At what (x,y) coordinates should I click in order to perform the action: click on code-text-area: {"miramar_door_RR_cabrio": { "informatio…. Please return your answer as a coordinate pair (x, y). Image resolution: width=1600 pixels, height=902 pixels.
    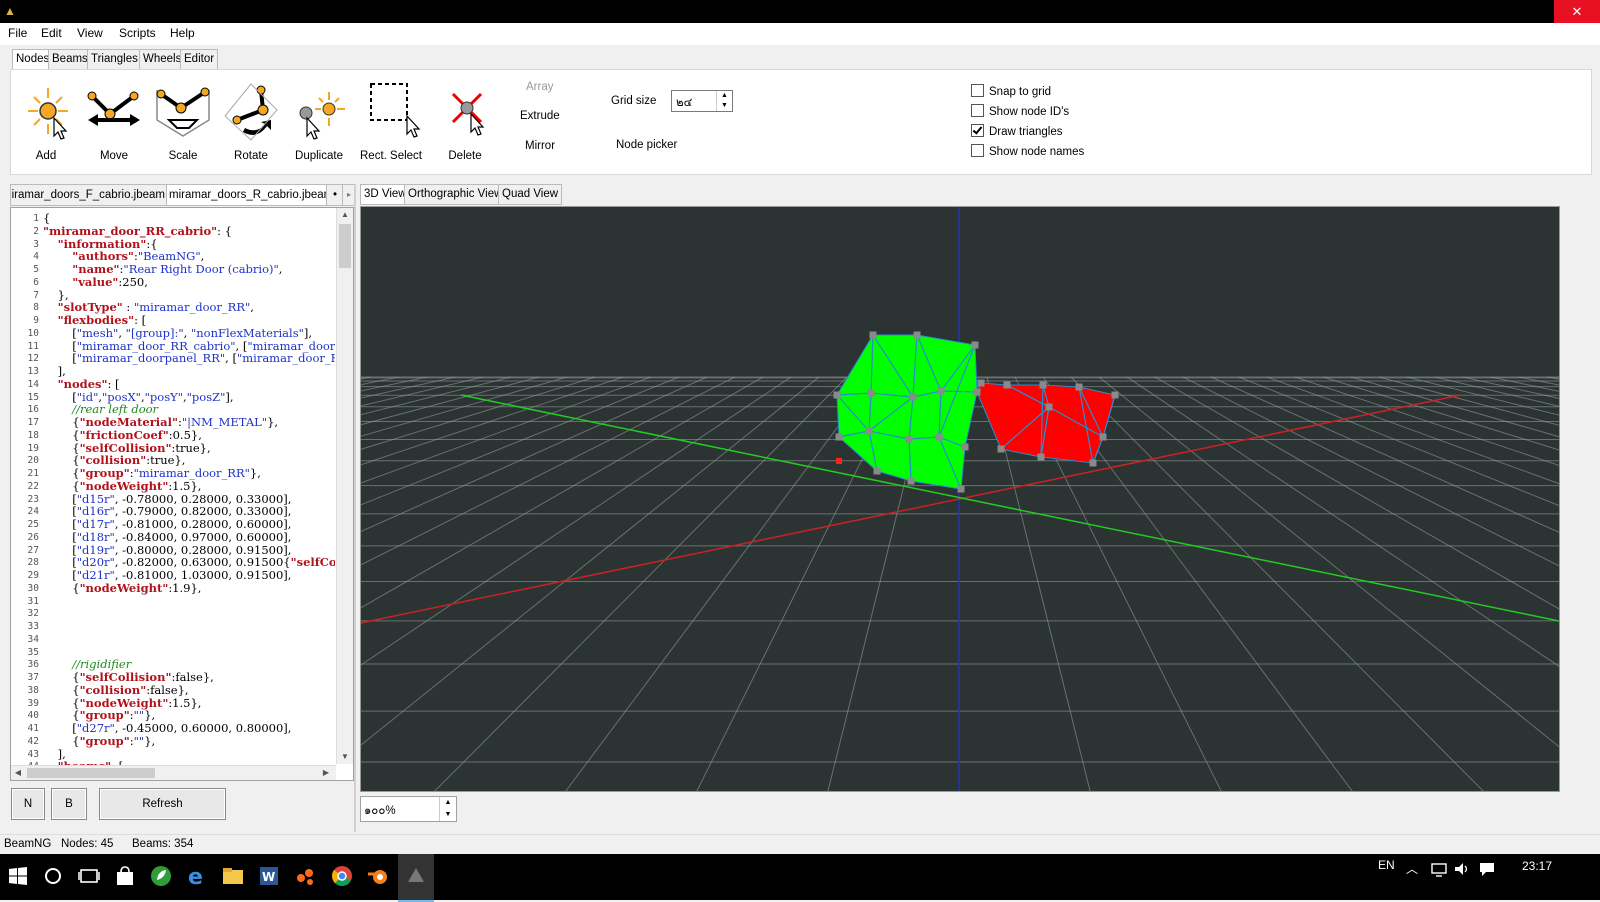
    Looking at the image, I should click on (189, 487).